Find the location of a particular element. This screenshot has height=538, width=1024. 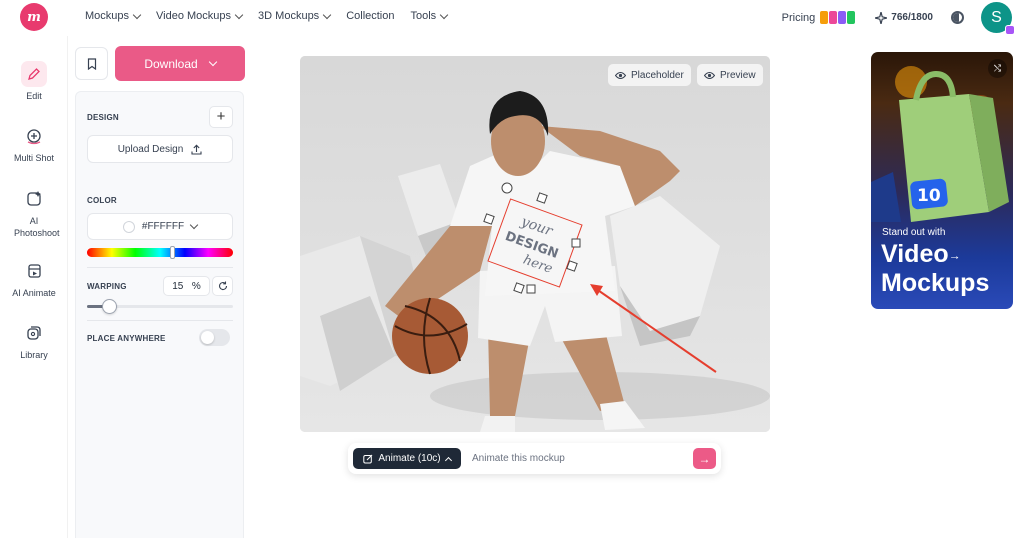

nav-video-mockups: Video Mockups is located at coordinates (200, 16).